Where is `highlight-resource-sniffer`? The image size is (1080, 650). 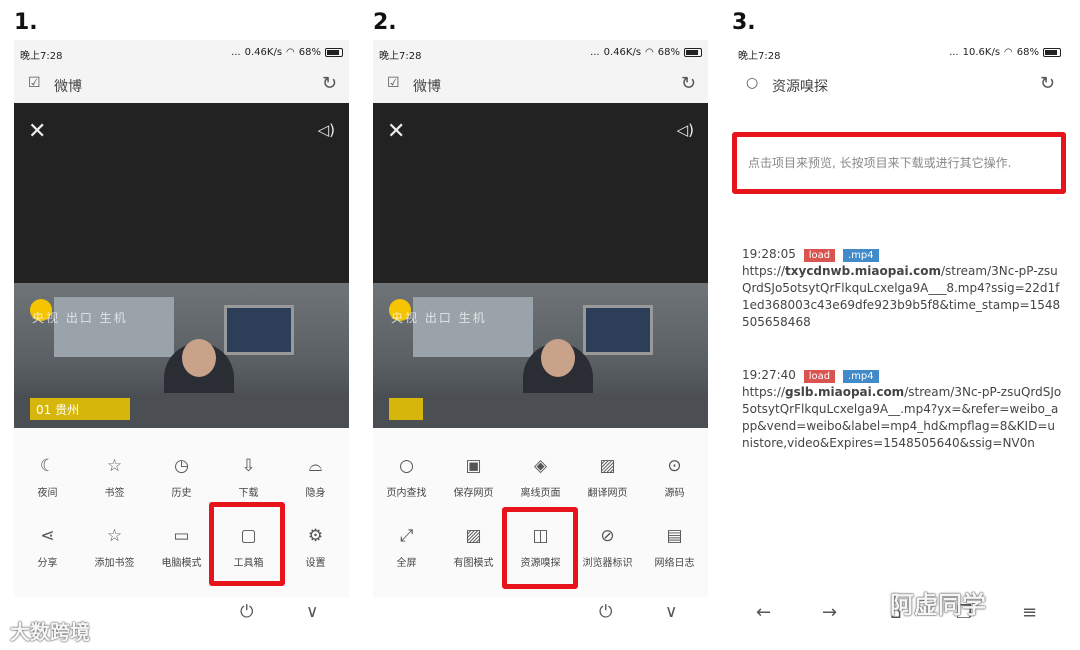
highlight-resource-sniffer is located at coordinates (540, 548).